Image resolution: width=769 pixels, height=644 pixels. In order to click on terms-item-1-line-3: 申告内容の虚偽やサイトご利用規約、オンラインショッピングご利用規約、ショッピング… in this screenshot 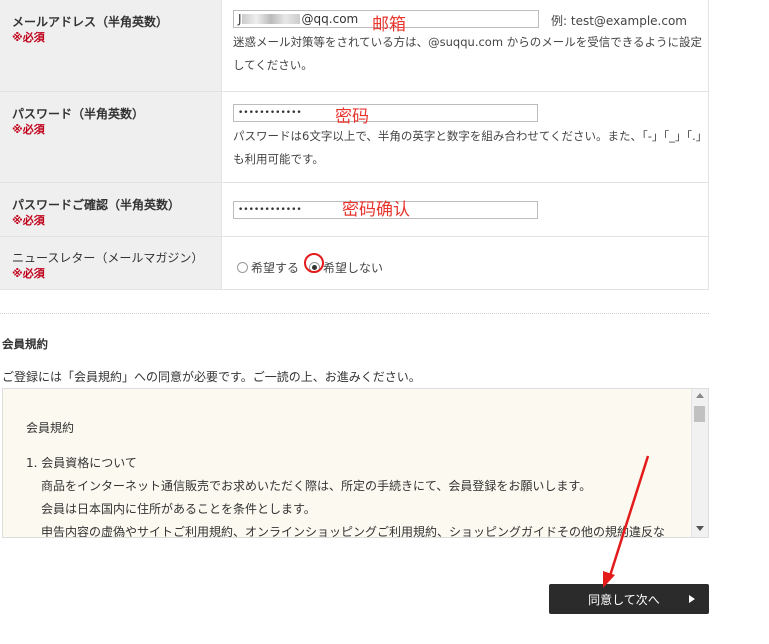, I will do `click(353, 531)`.